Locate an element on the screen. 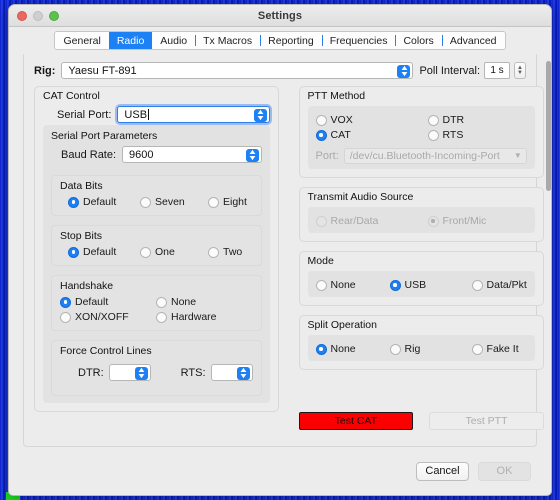 The image size is (560, 500). radio-ptt-vox: VOX is located at coordinates (371, 120).